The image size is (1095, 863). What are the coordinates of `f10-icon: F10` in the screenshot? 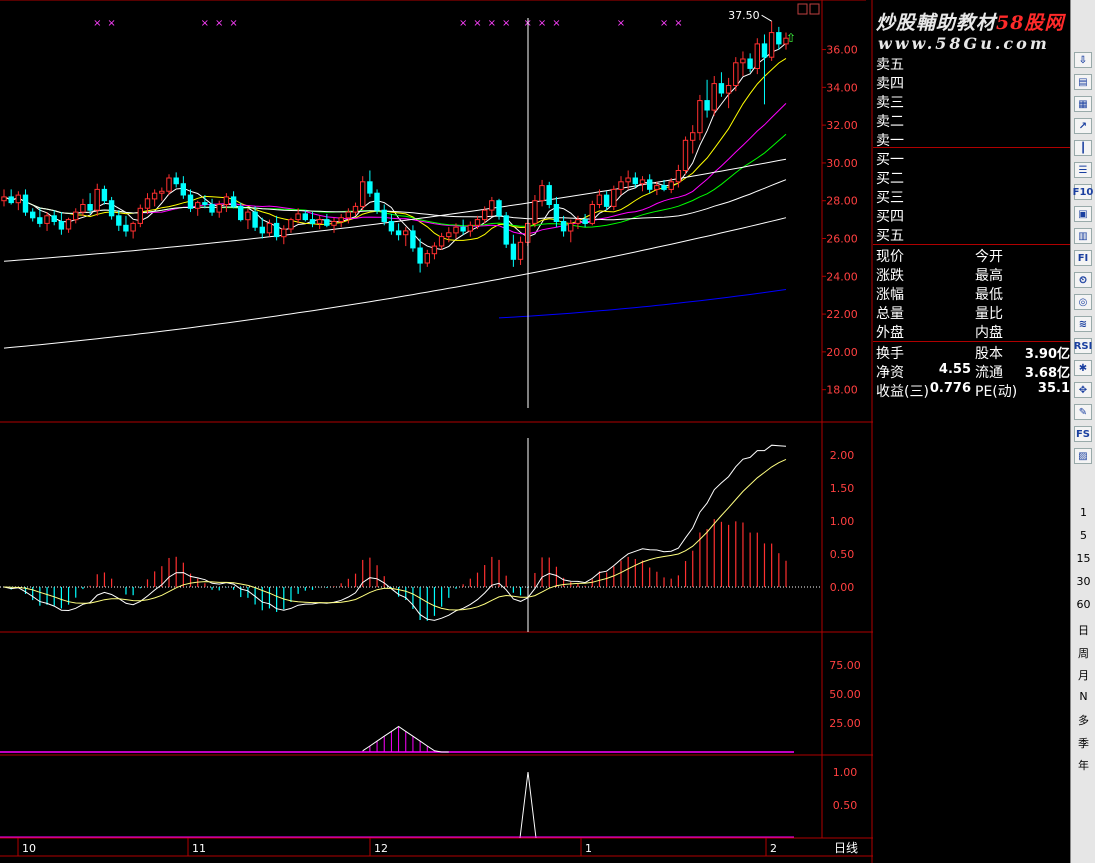 It's located at (1083, 192).